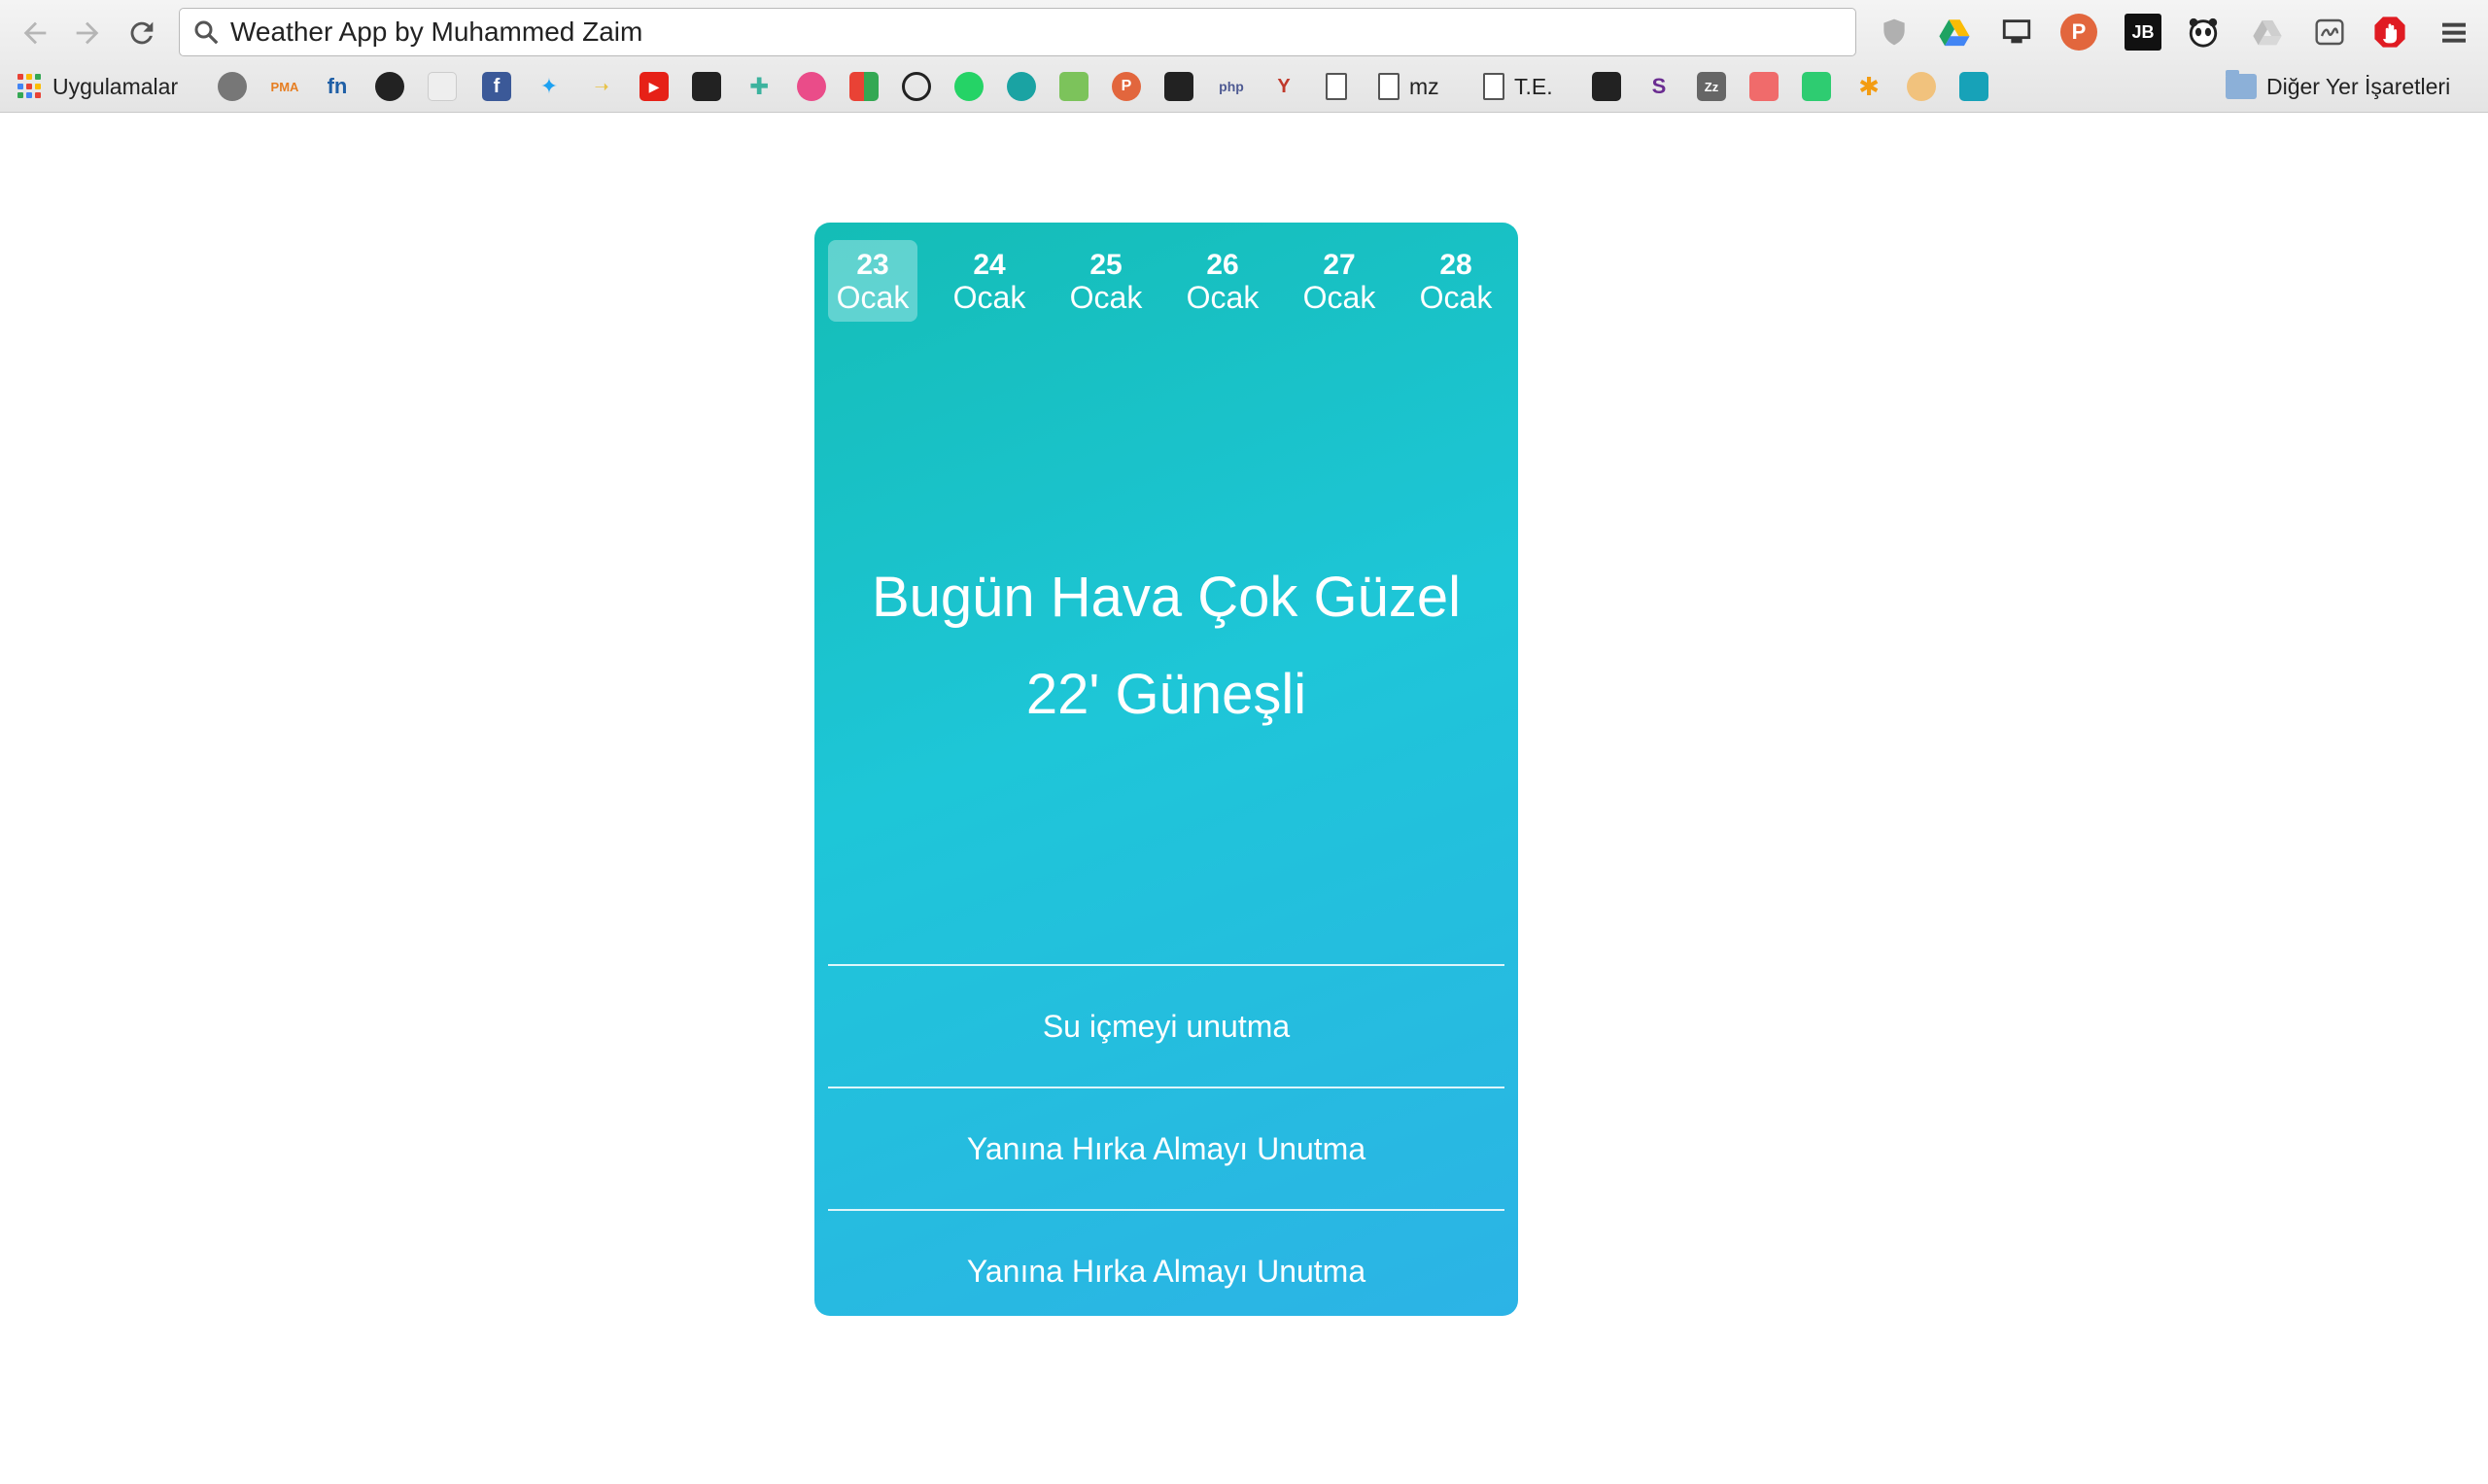 Image resolution: width=2488 pixels, height=1484 pixels. I want to click on bookmark-8: ➝, so click(601, 86).